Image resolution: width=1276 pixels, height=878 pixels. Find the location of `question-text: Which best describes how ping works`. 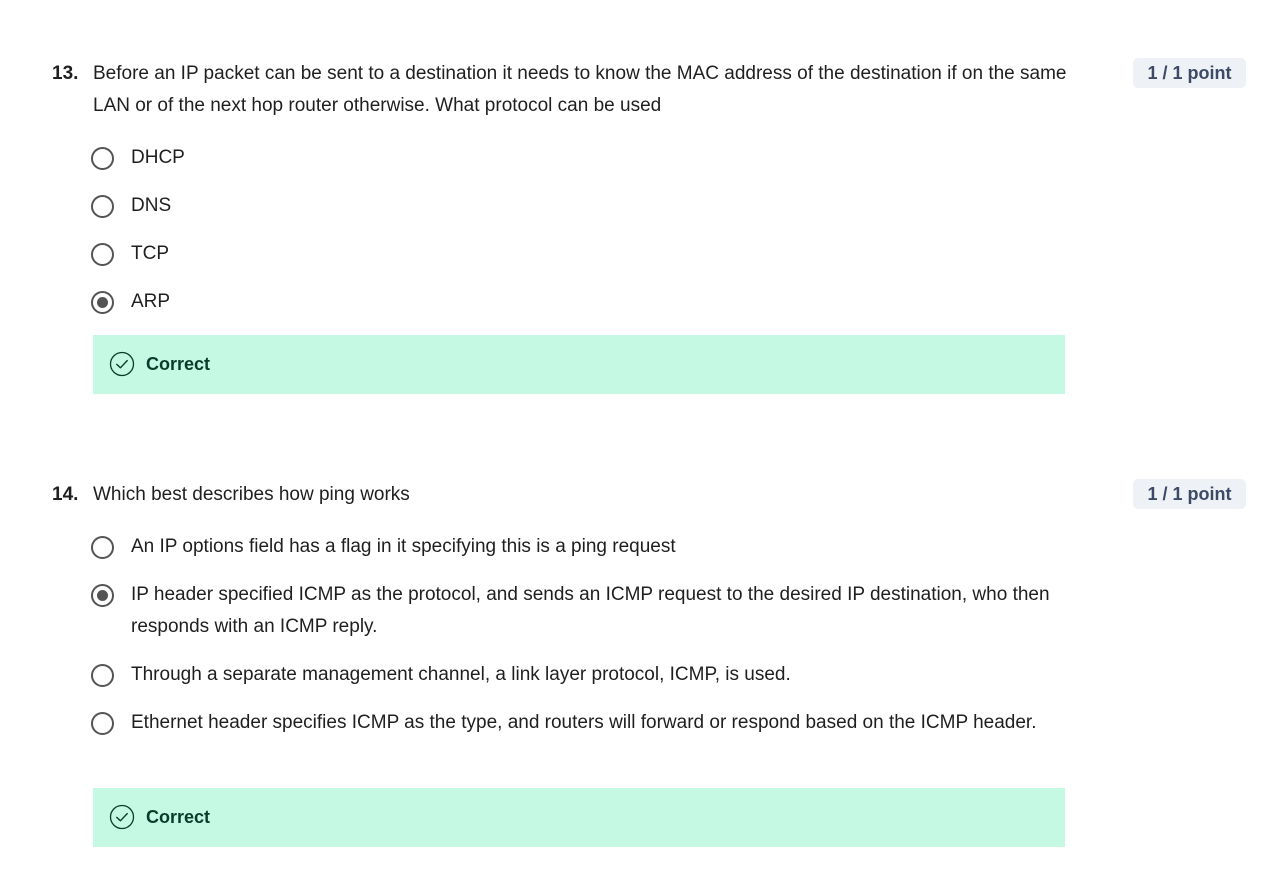

question-text: Which best describes how ping works is located at coordinates (251, 494).